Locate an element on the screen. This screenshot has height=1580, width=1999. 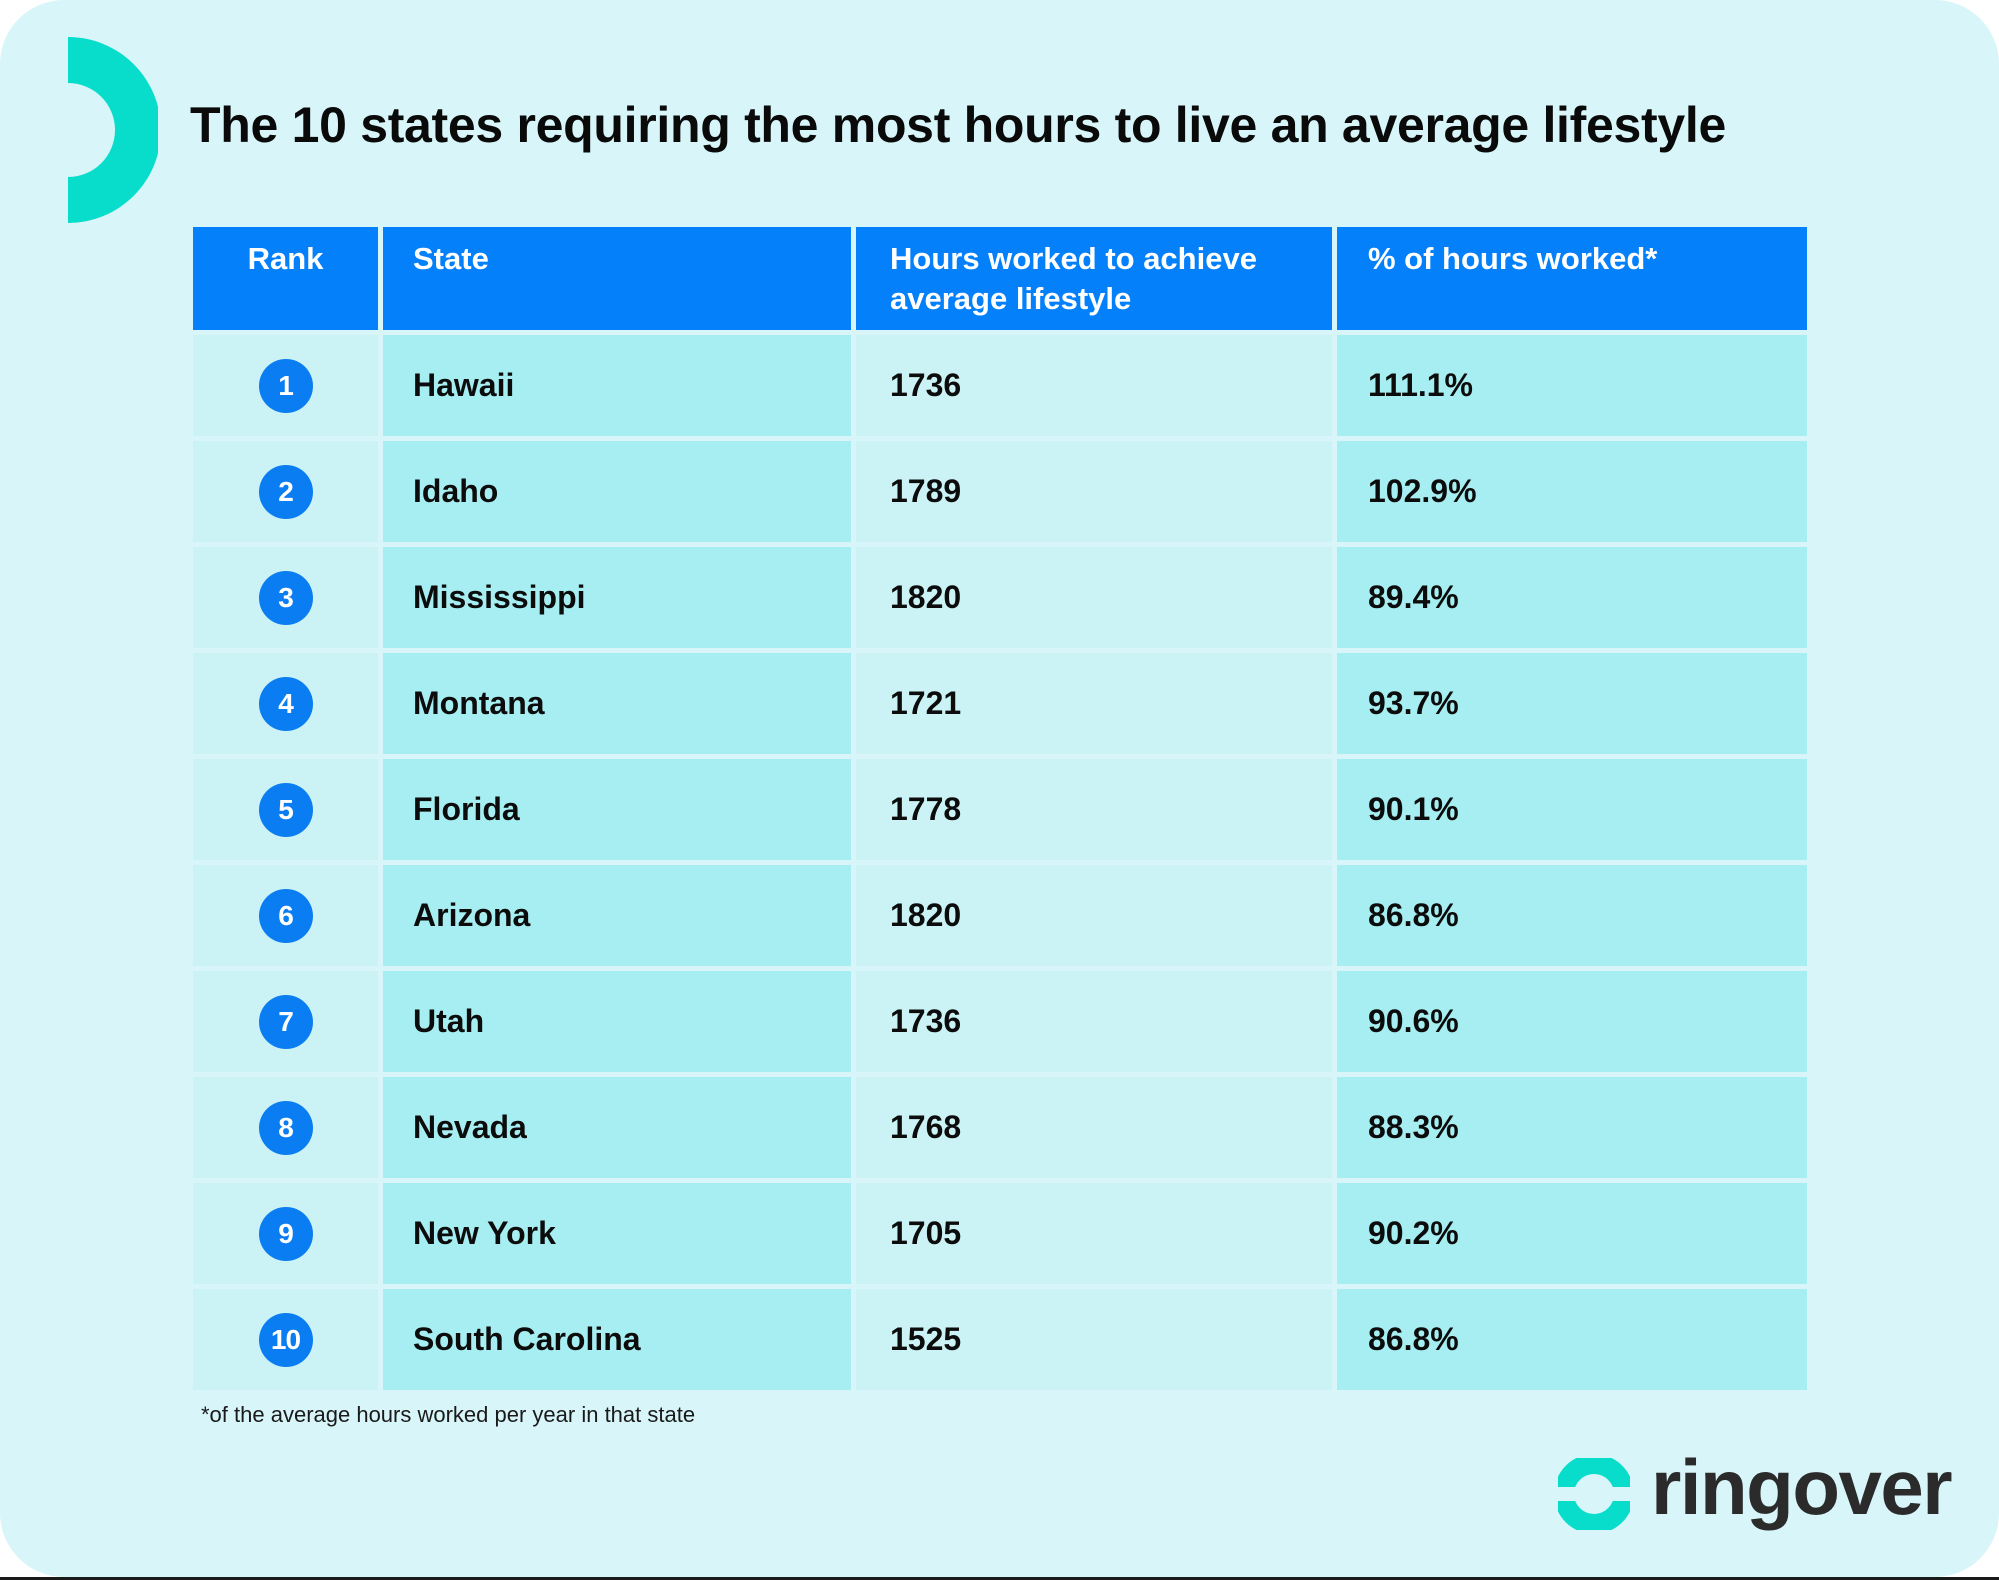
ringover-ring-logo-icon is located at coordinates (1594, 1494).